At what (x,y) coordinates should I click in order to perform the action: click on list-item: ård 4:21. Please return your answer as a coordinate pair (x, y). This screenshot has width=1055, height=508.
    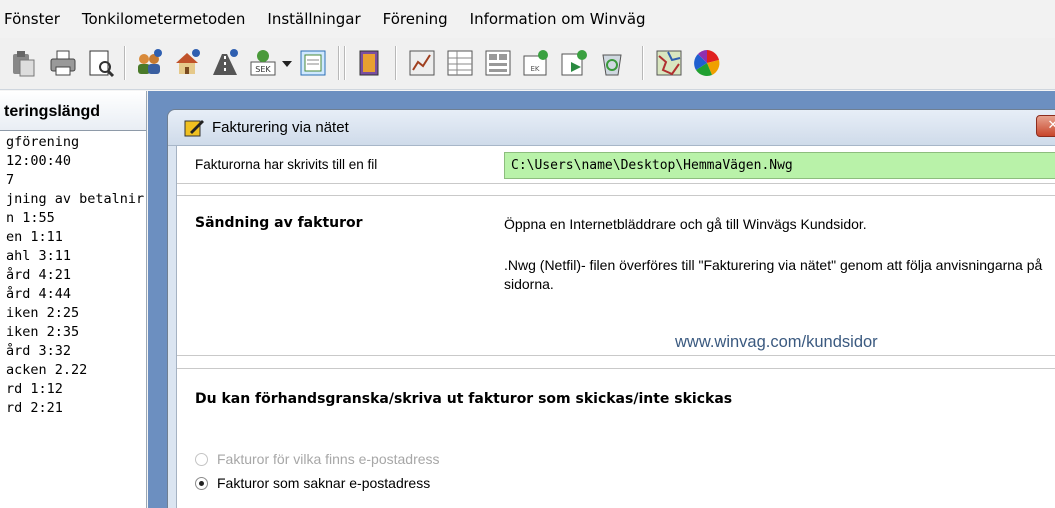
    Looking at the image, I should click on (73, 275).